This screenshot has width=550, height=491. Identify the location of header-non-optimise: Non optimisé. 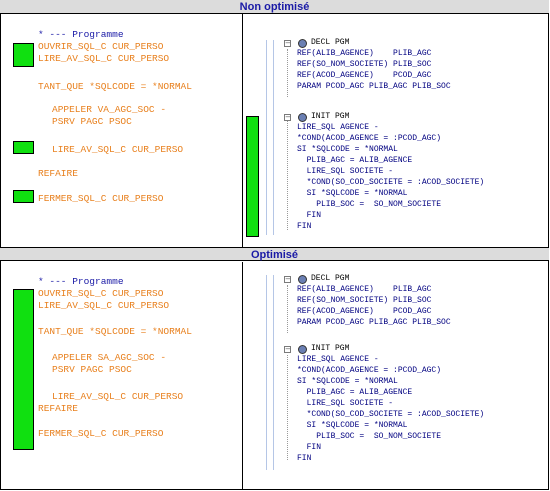
(274, 7).